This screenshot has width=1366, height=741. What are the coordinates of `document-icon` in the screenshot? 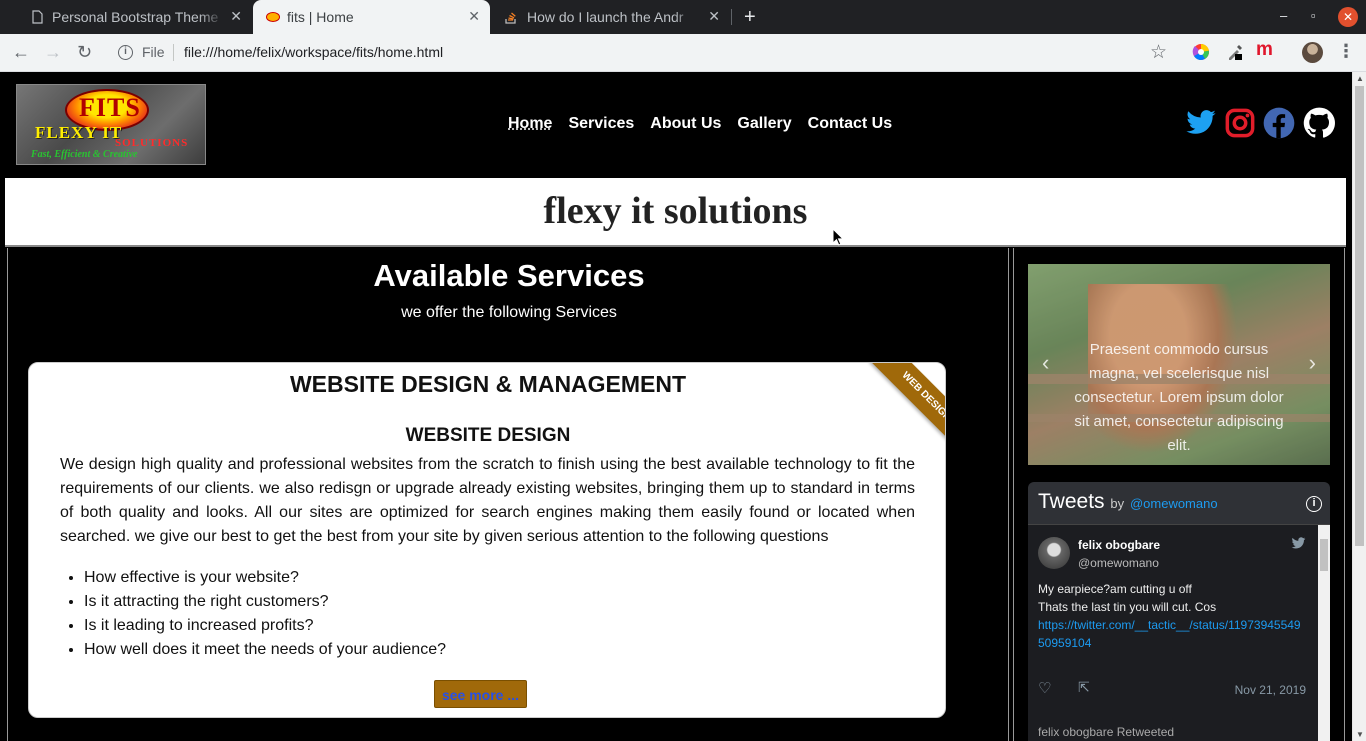 It's located at (37, 17).